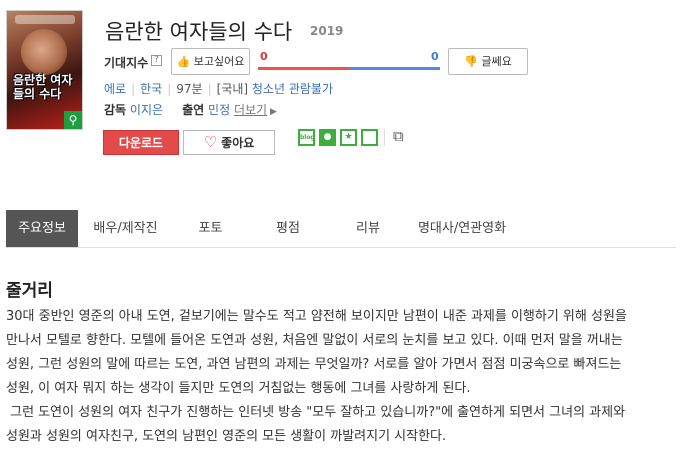  Describe the element at coordinates (394, 68) in the screenshot. I see `meh-bar` at that location.